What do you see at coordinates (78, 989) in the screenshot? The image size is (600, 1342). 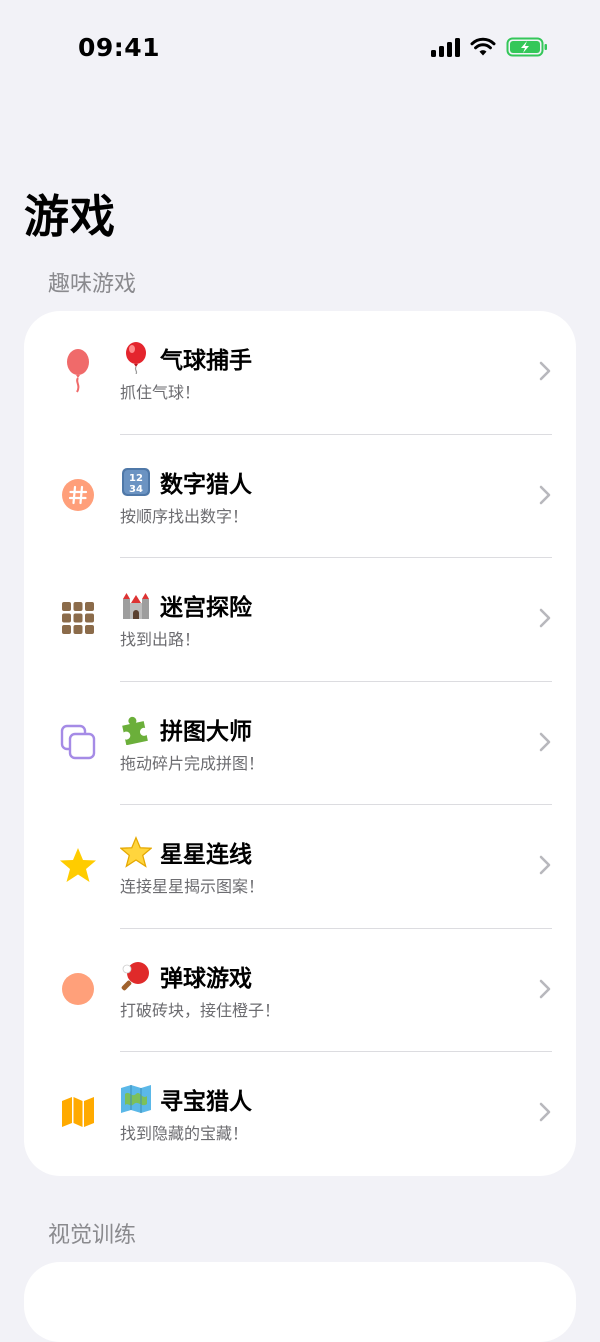 I see `circle-icon` at bounding box center [78, 989].